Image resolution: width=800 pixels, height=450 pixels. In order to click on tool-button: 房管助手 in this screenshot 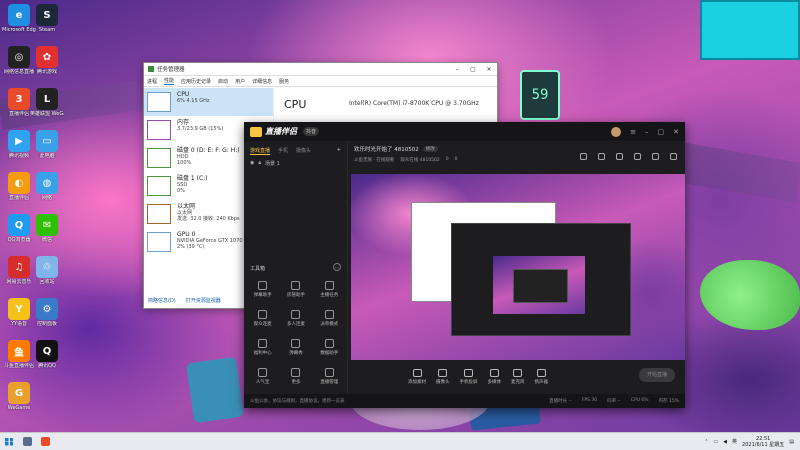, I will do `click(295, 289)`.